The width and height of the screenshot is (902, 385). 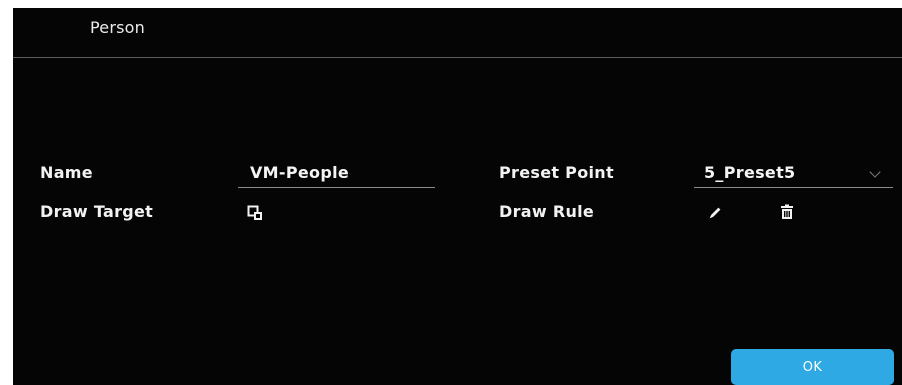 What do you see at coordinates (255, 213) in the screenshot?
I see `draw-target-icon` at bounding box center [255, 213].